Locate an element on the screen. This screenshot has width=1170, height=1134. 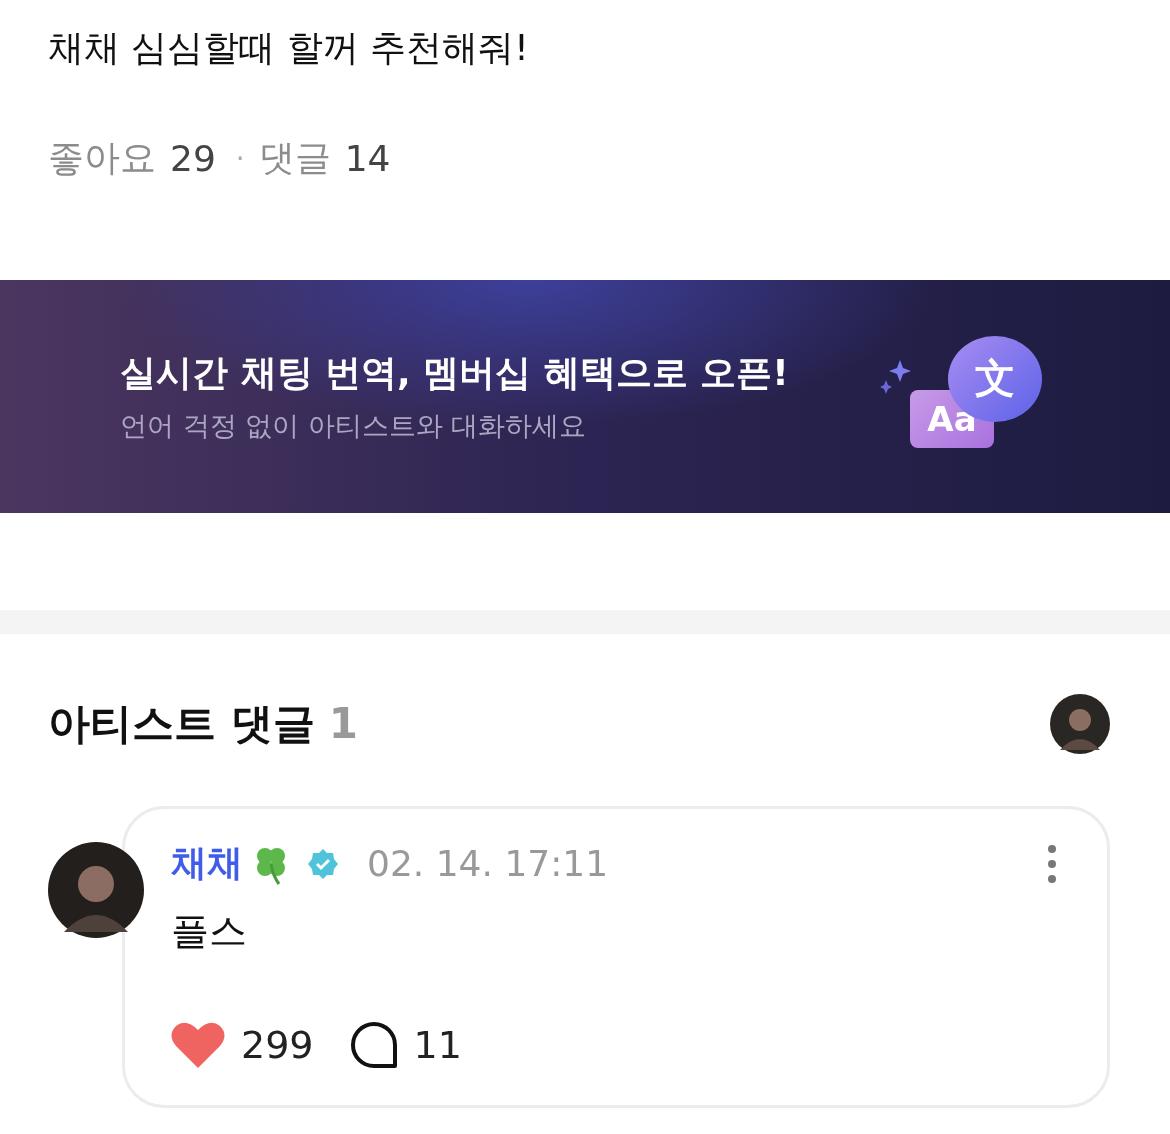
comment-count: 14 is located at coordinates (367, 158).